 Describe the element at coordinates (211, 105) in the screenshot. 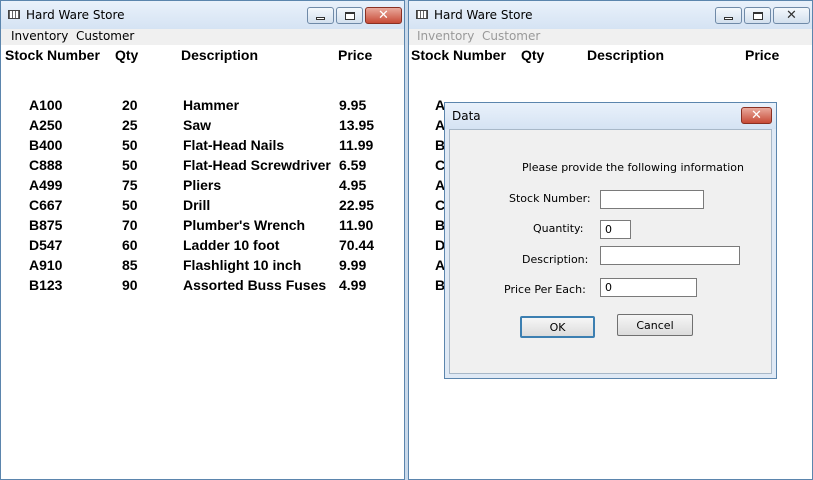

I see `cell-description: Hammer` at that location.